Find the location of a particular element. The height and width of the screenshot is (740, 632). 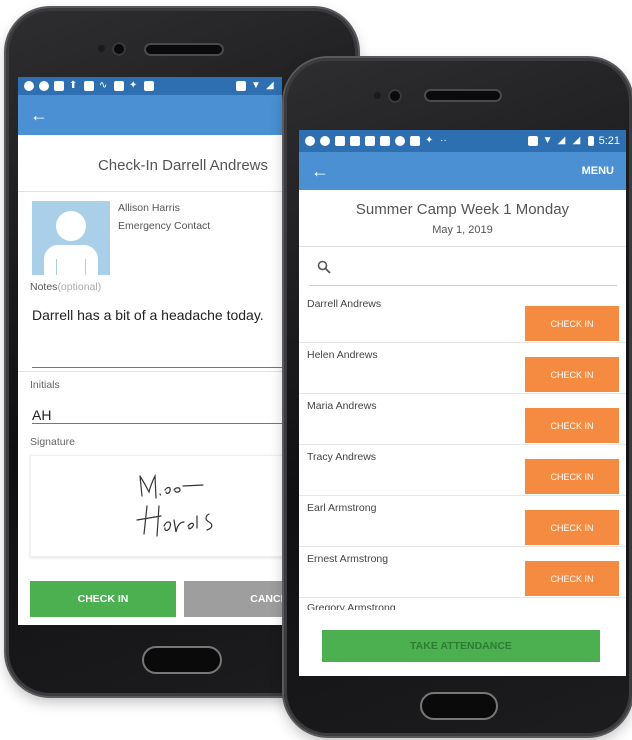

contact-name: Allison Harris is located at coordinates (149, 208).